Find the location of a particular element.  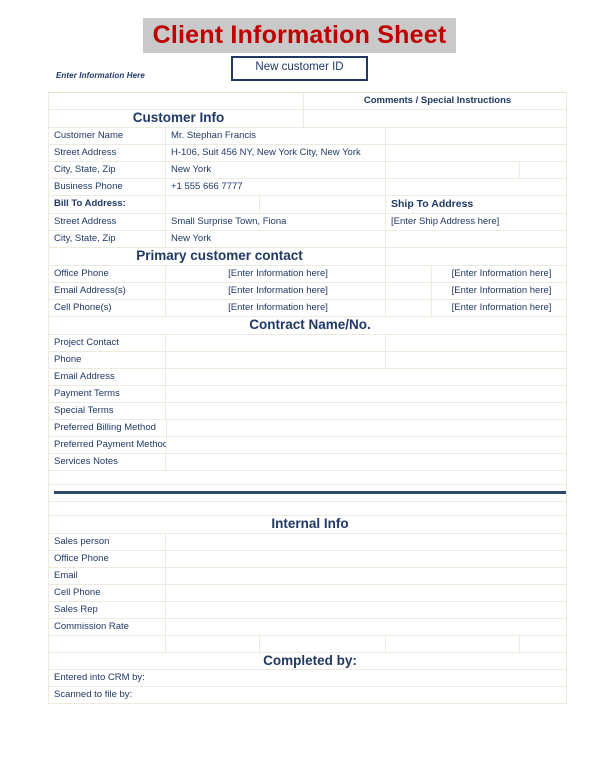

table-row: City, State, Zip New York is located at coordinates (308, 238).